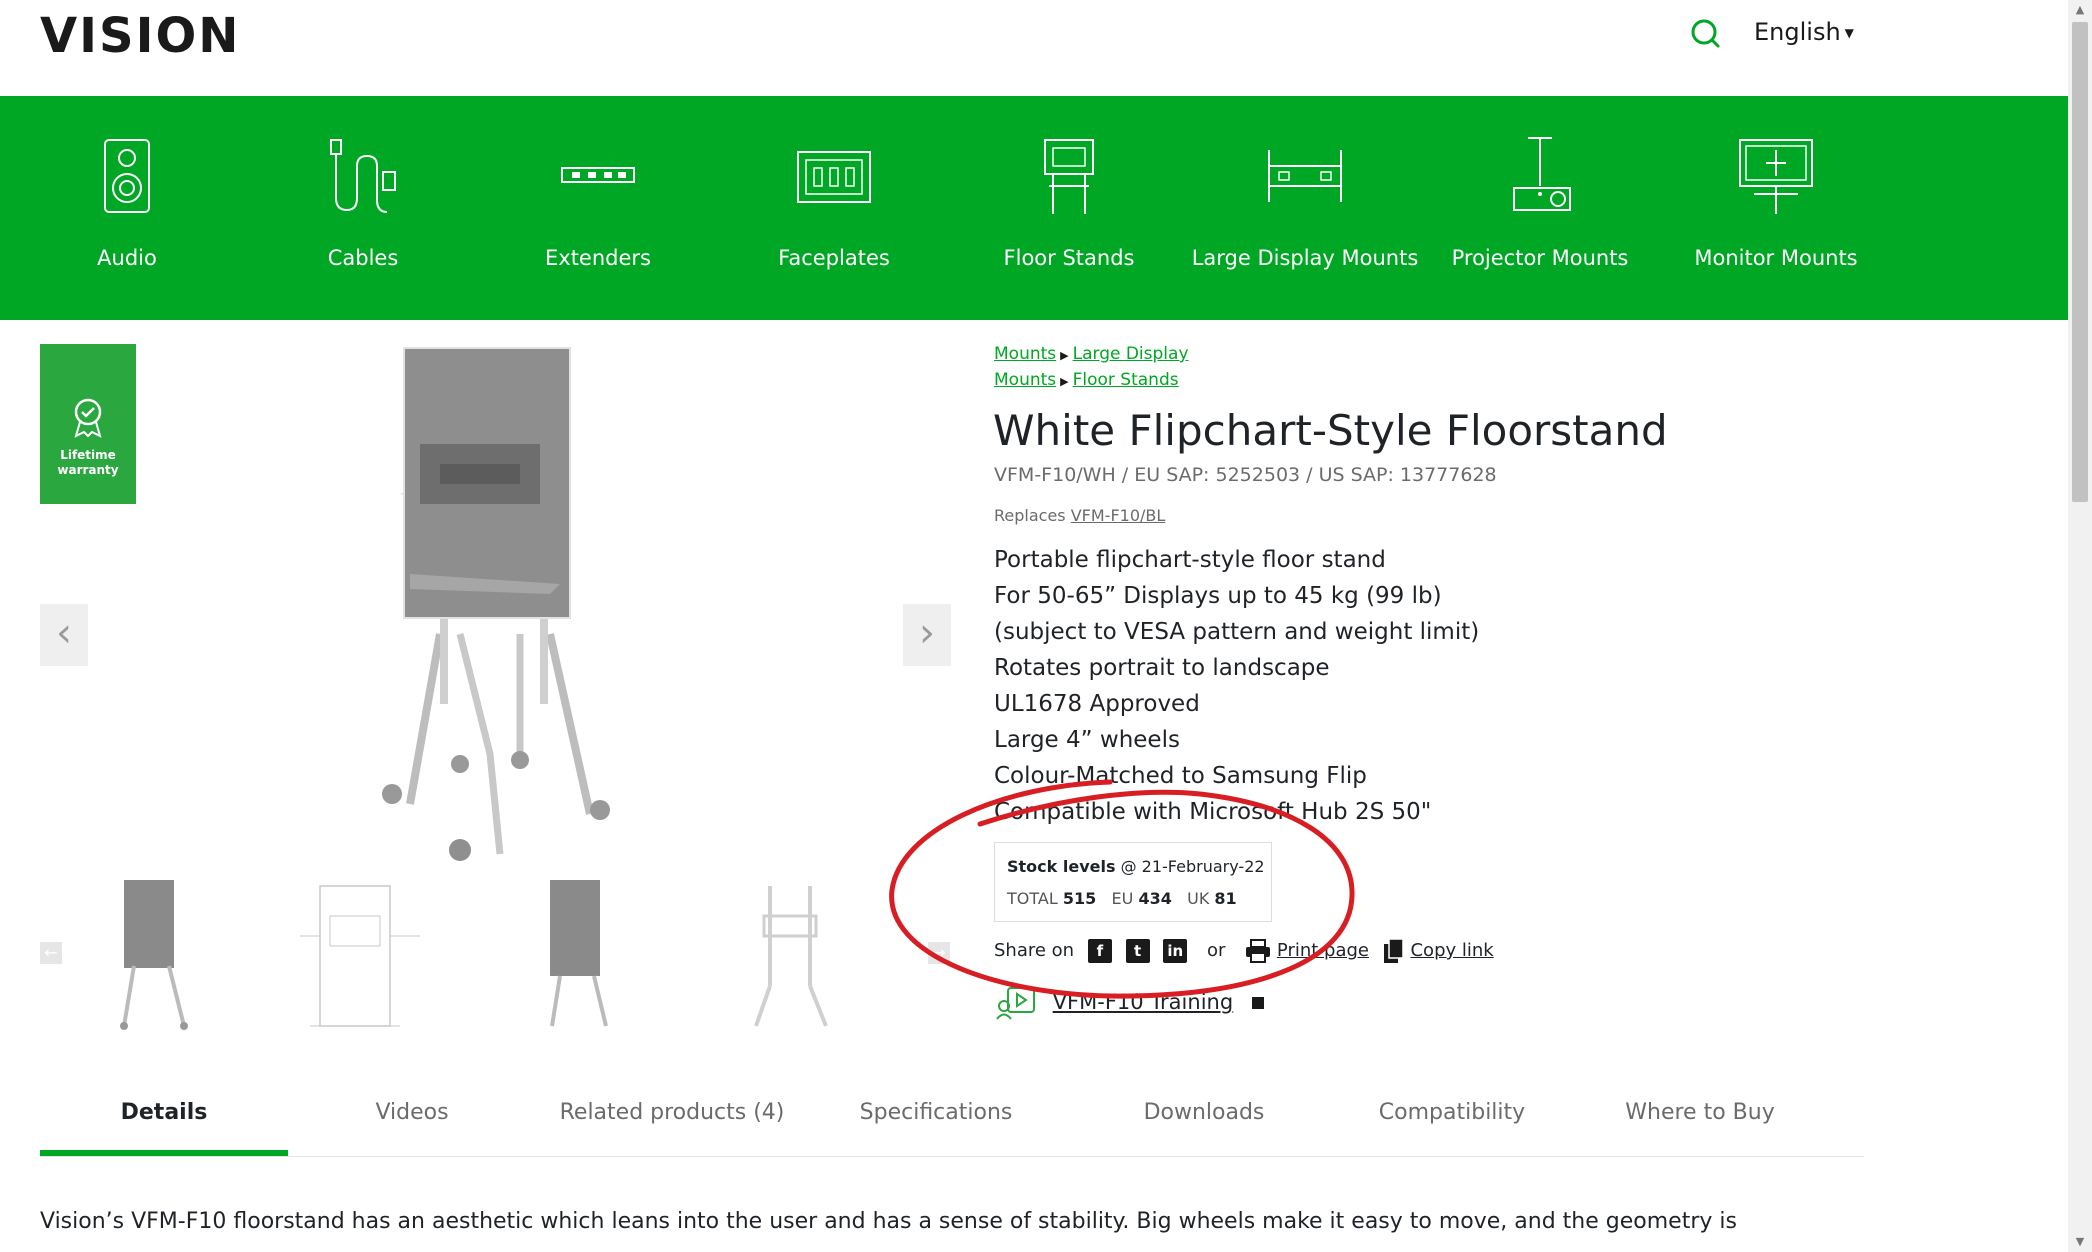 The height and width of the screenshot is (1252, 2092). What do you see at coordinates (1204, 1118) in the screenshot?
I see `tab-downloads: Downloads` at bounding box center [1204, 1118].